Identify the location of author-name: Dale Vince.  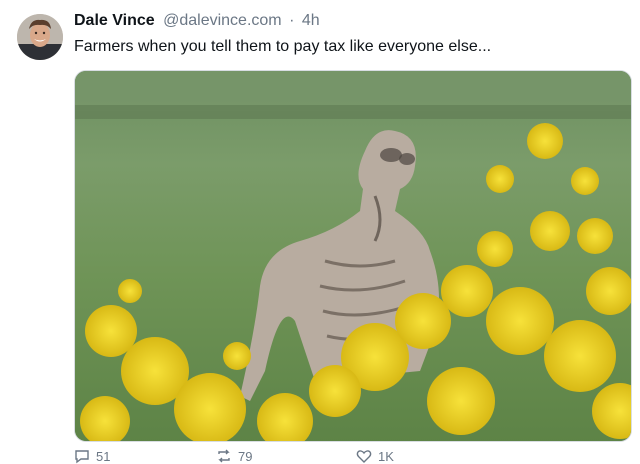
(114, 20).